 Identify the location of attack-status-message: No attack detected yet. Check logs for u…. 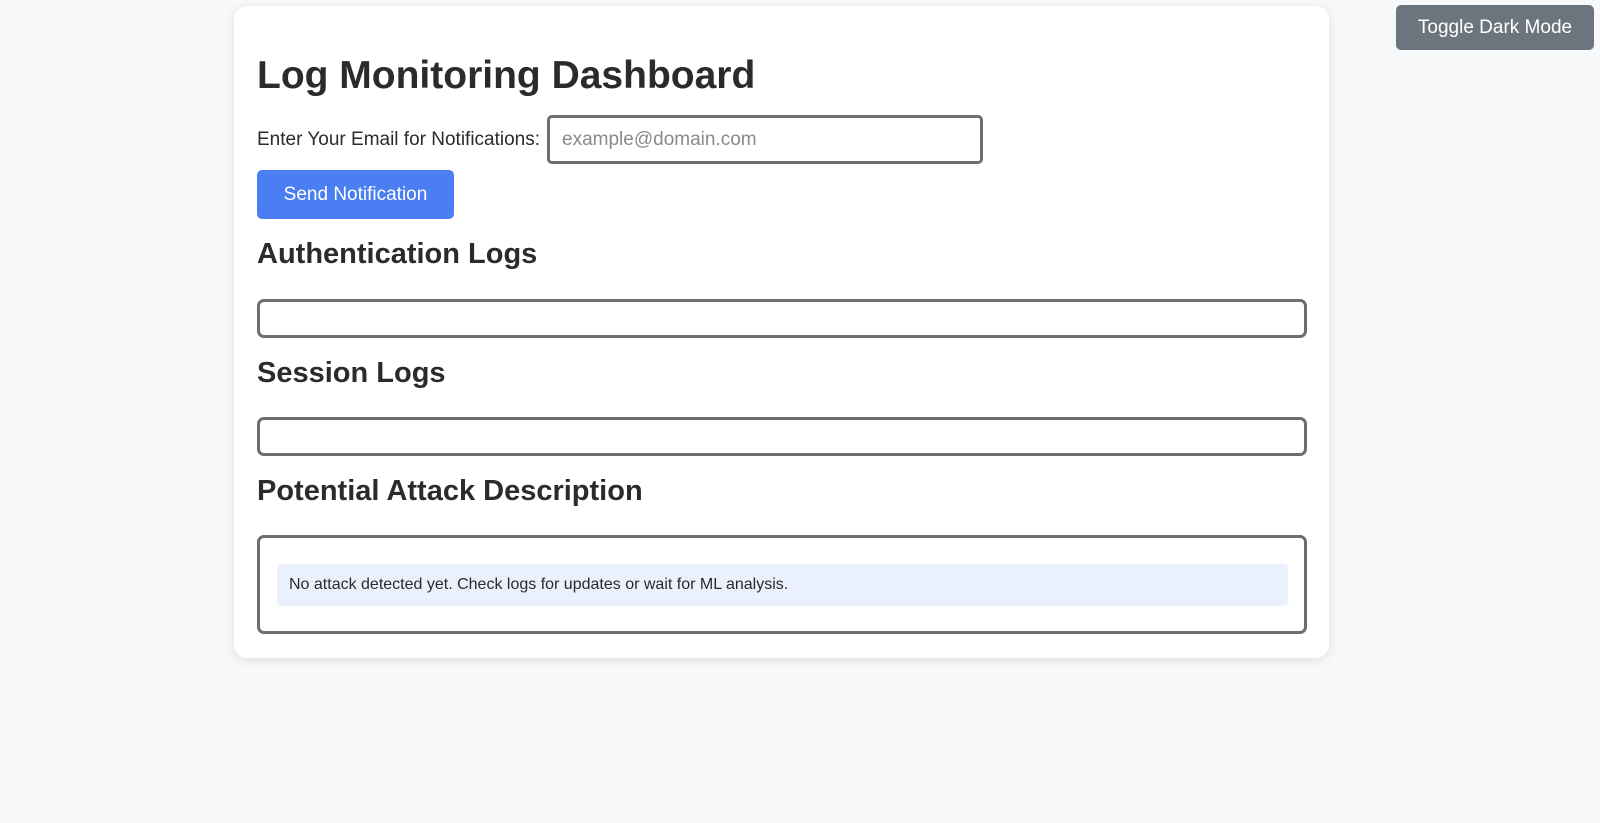
(782, 585).